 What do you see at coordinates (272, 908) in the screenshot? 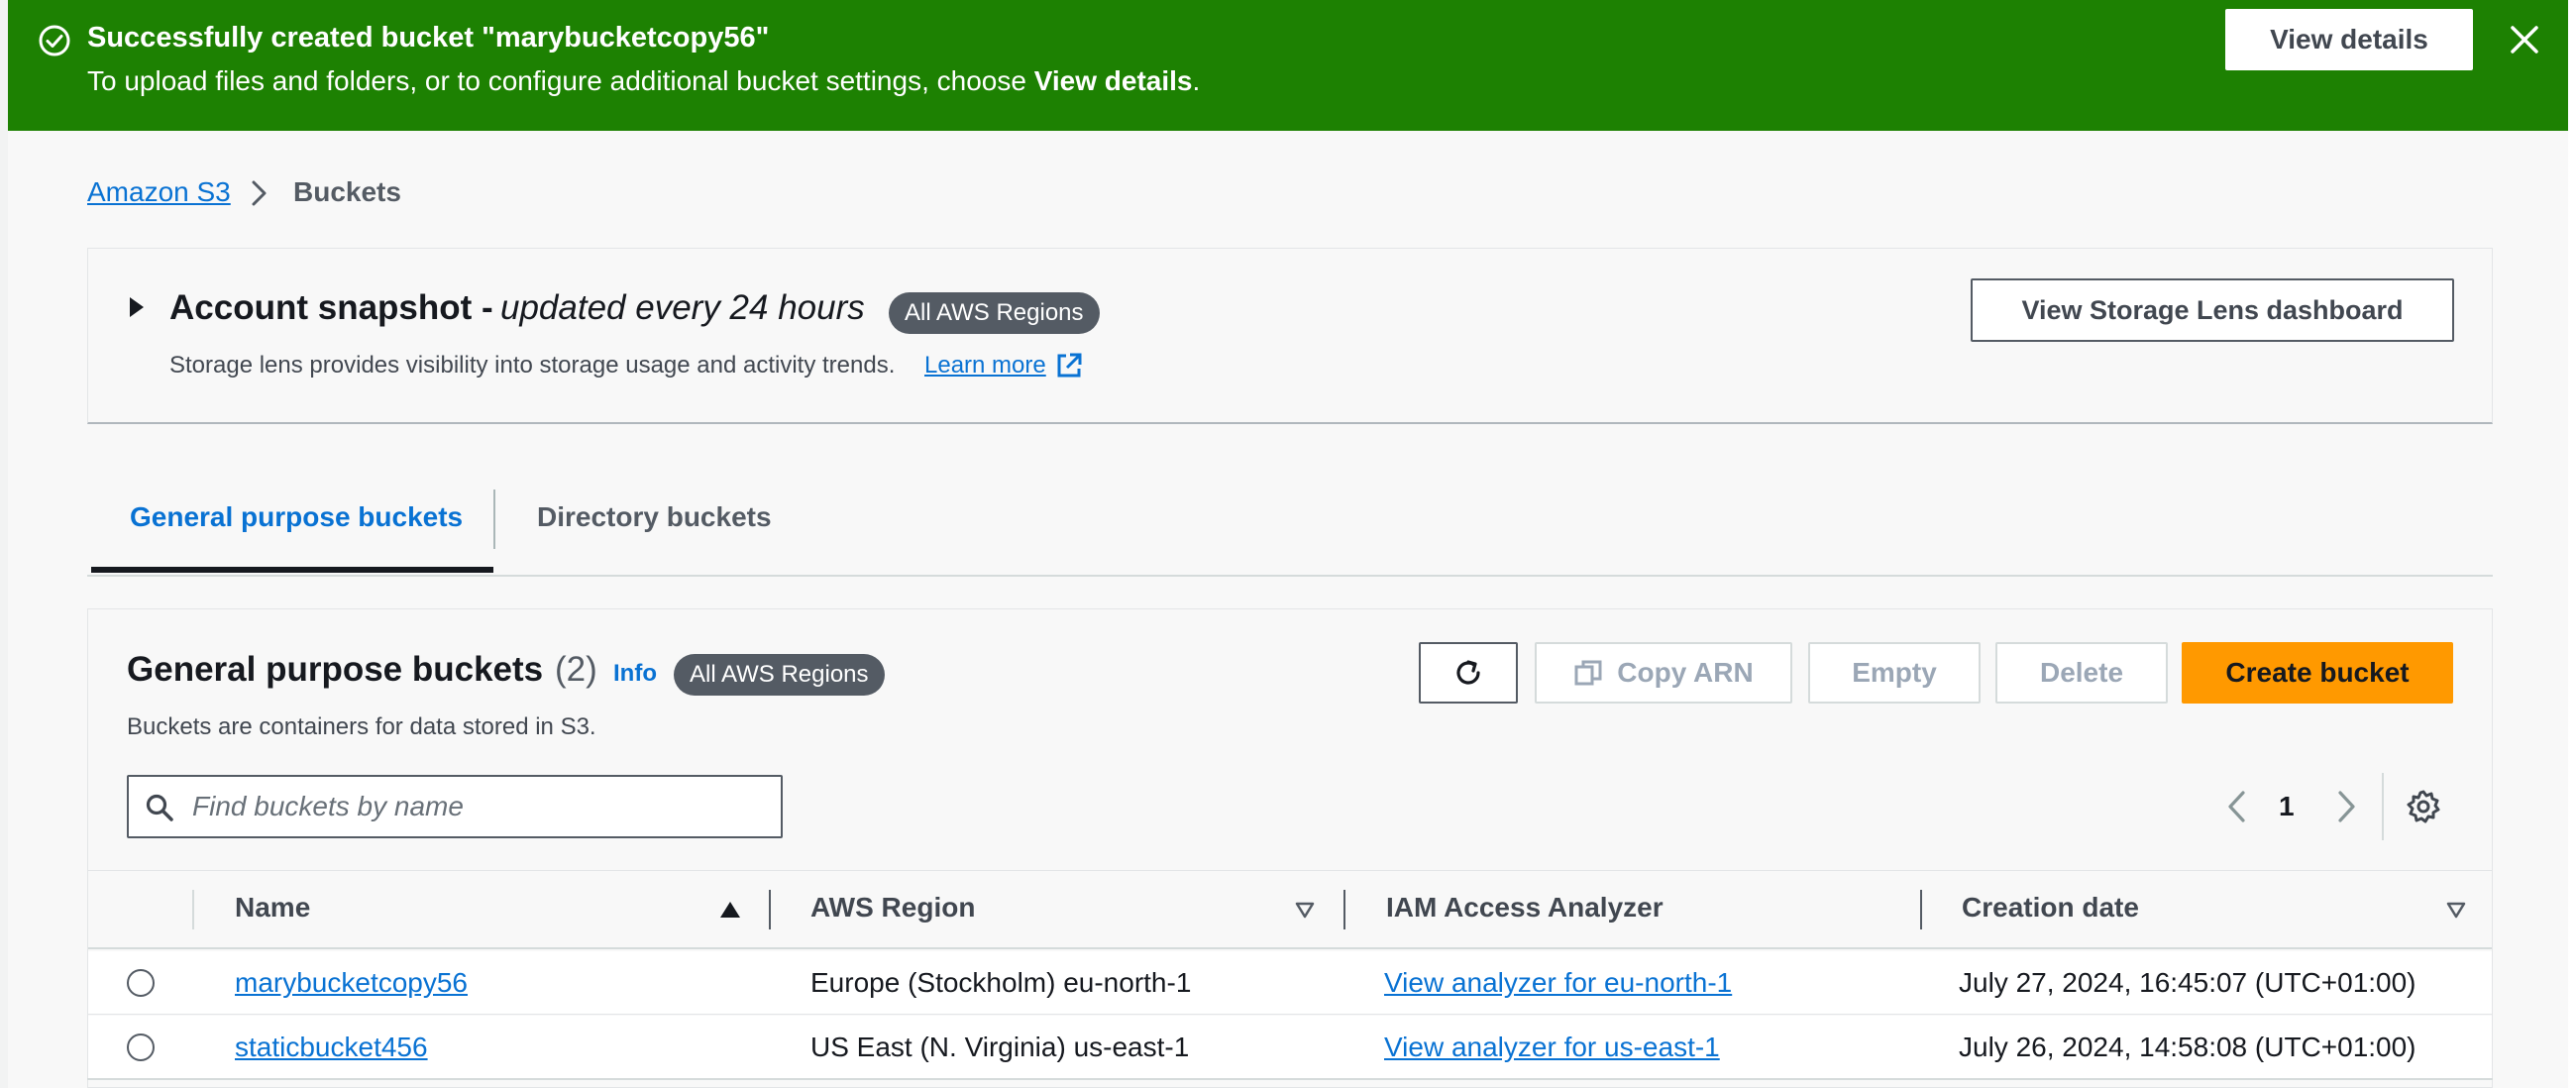
I see `column-name-header: Name` at bounding box center [272, 908].